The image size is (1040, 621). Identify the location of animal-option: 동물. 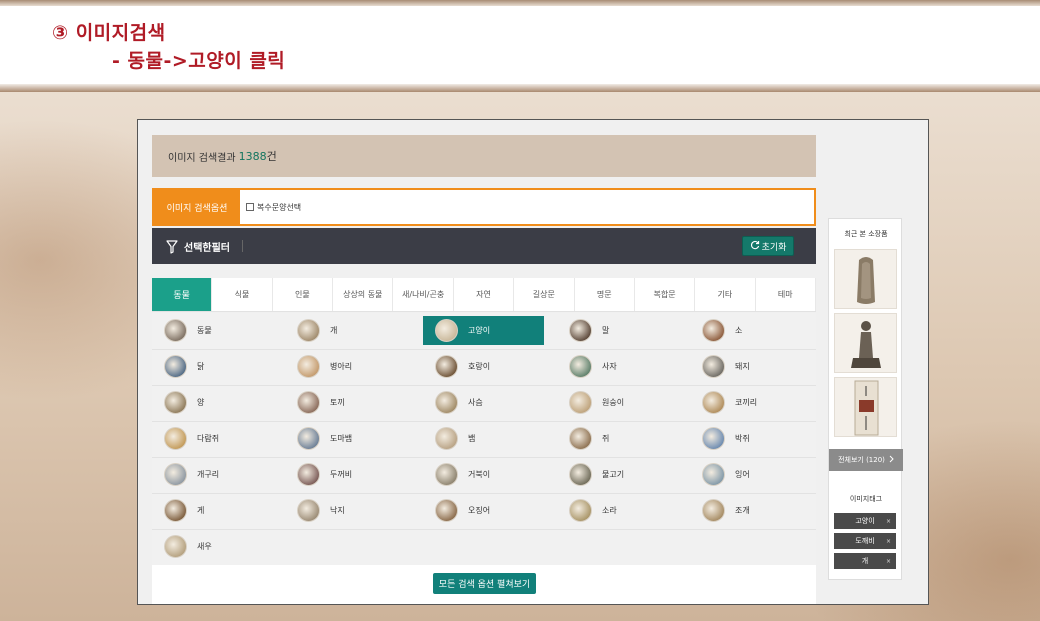
(212, 330).